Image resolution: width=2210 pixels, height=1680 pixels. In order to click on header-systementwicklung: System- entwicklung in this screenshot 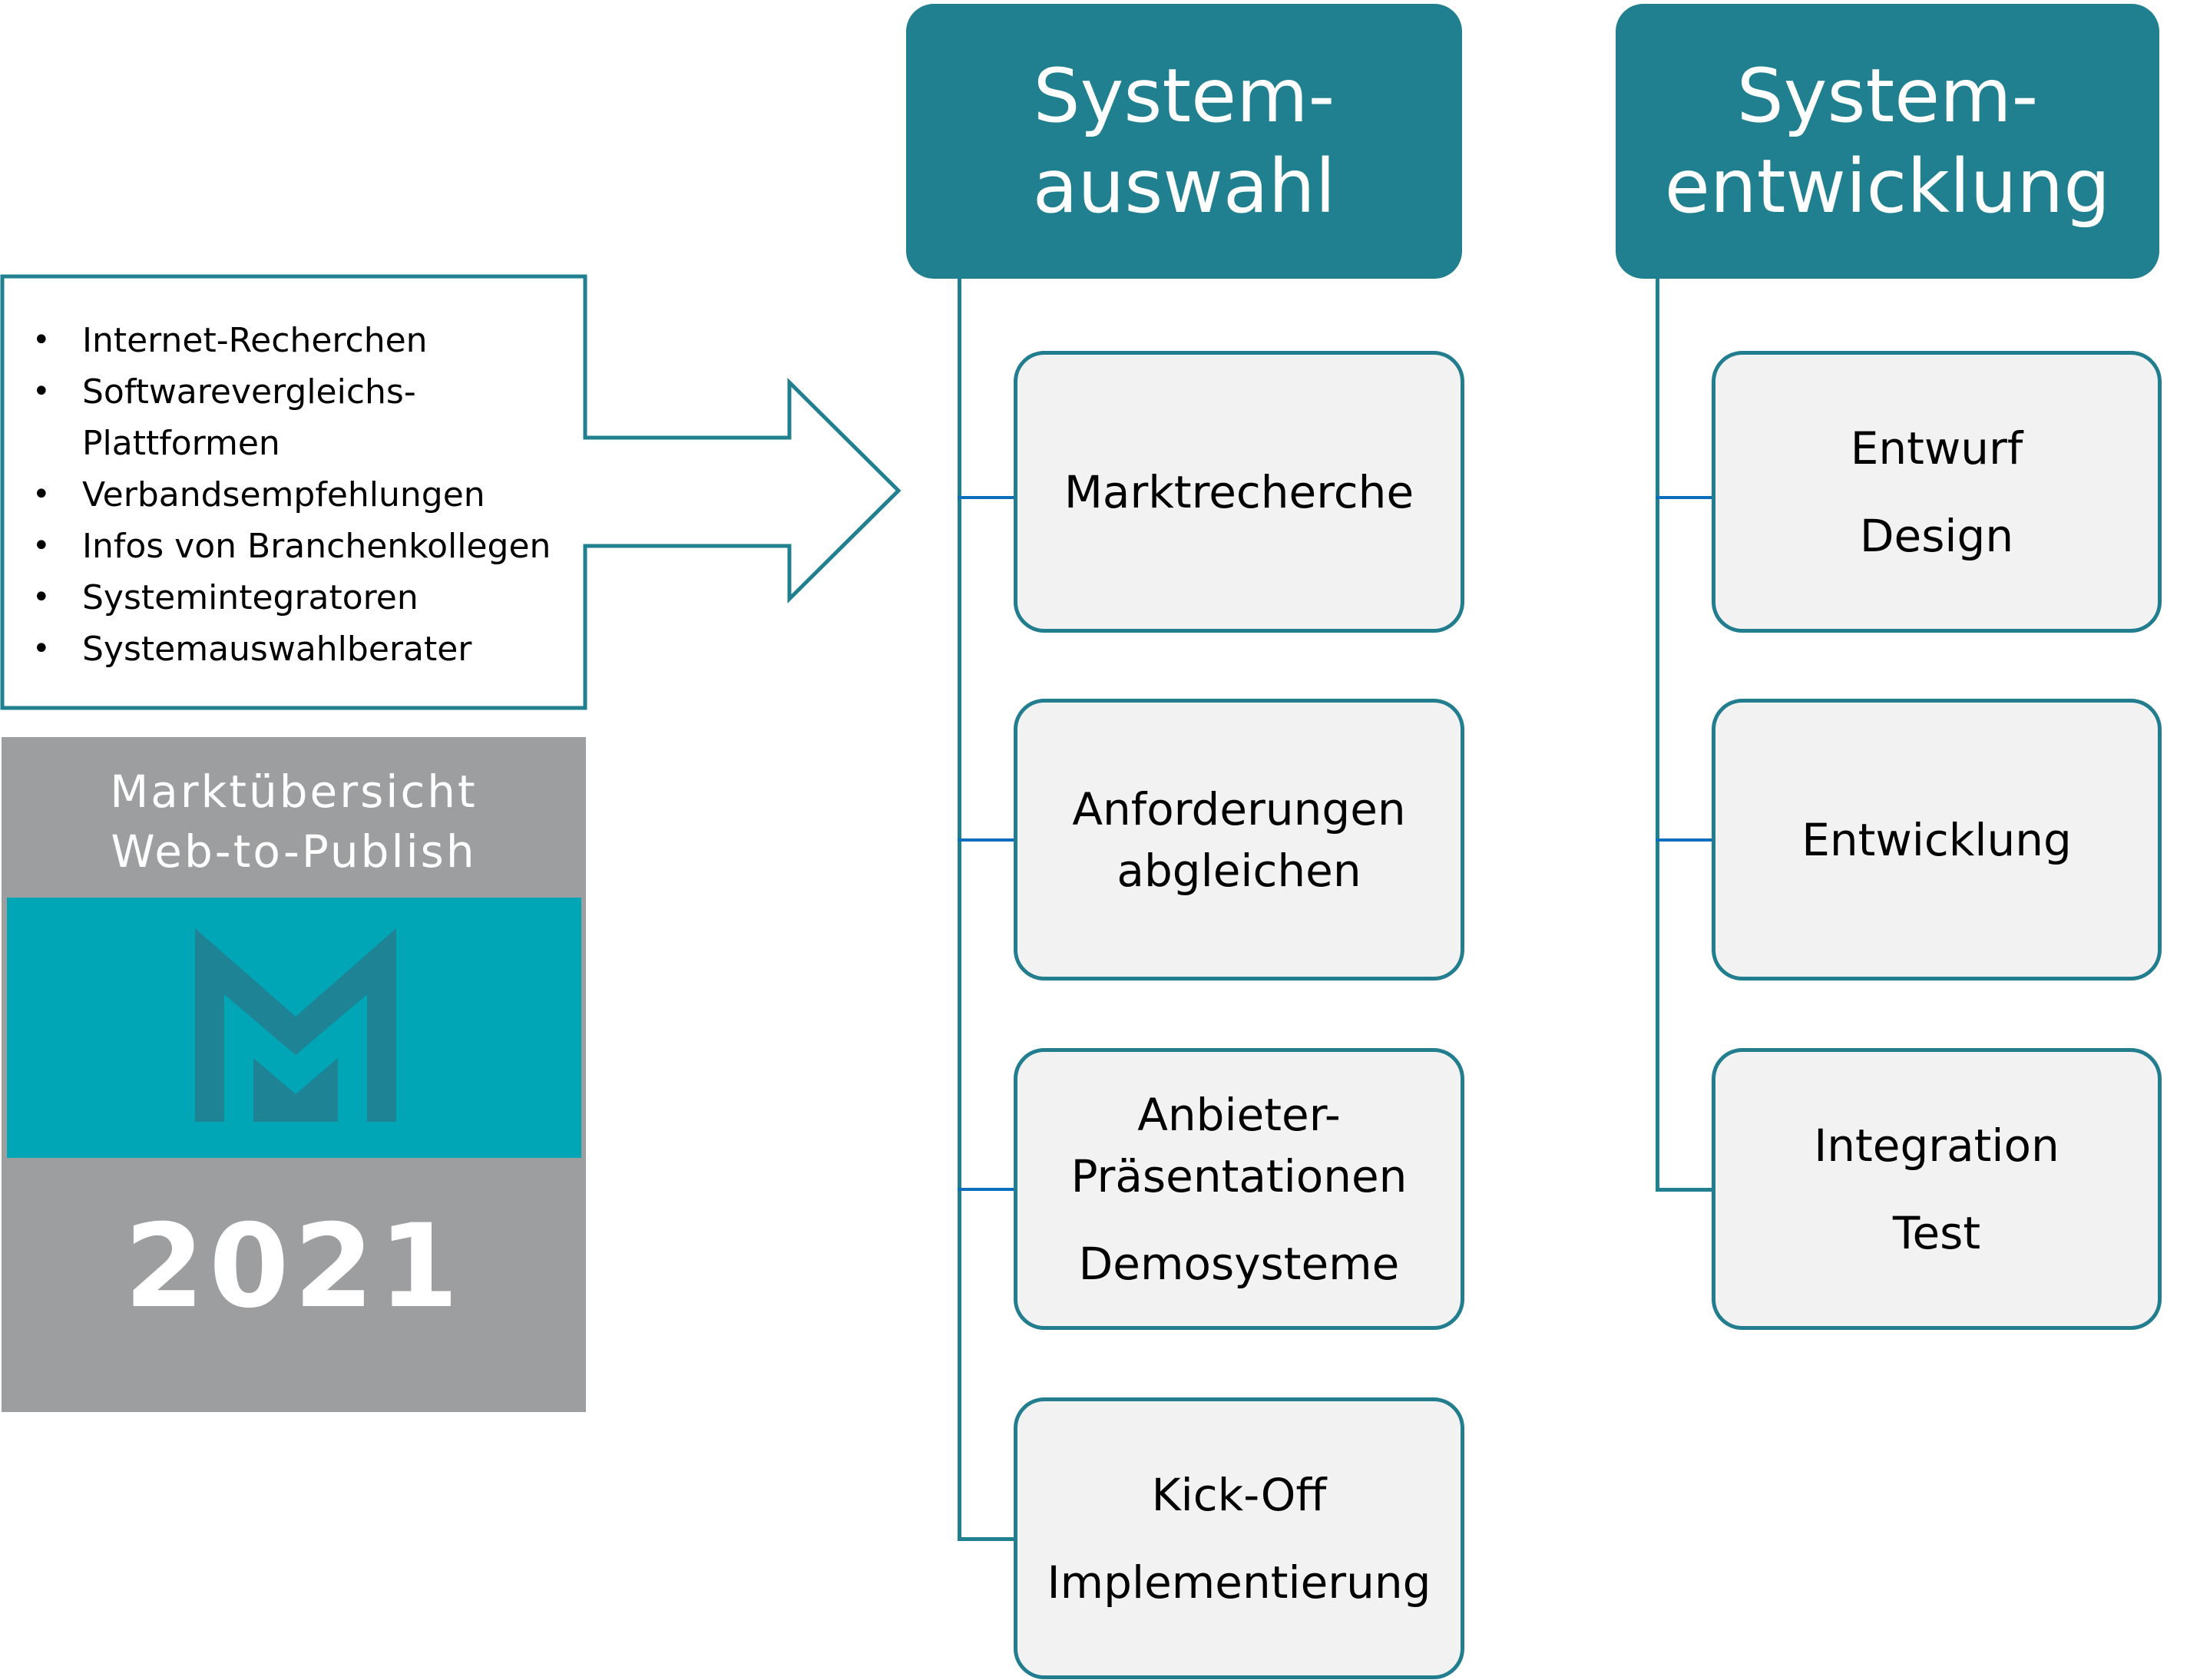, I will do `click(1887, 141)`.